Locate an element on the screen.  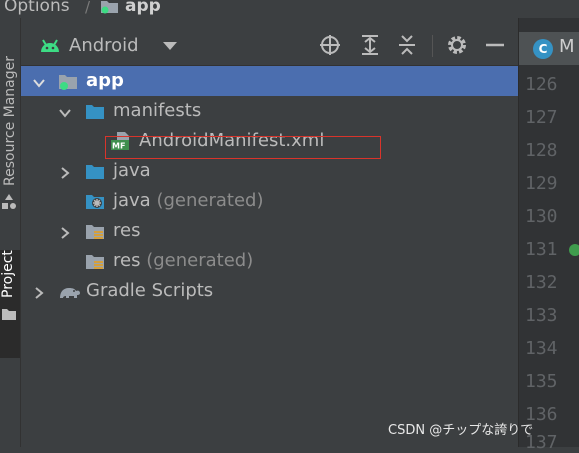
highlight-annotation is located at coordinates (243, 147).